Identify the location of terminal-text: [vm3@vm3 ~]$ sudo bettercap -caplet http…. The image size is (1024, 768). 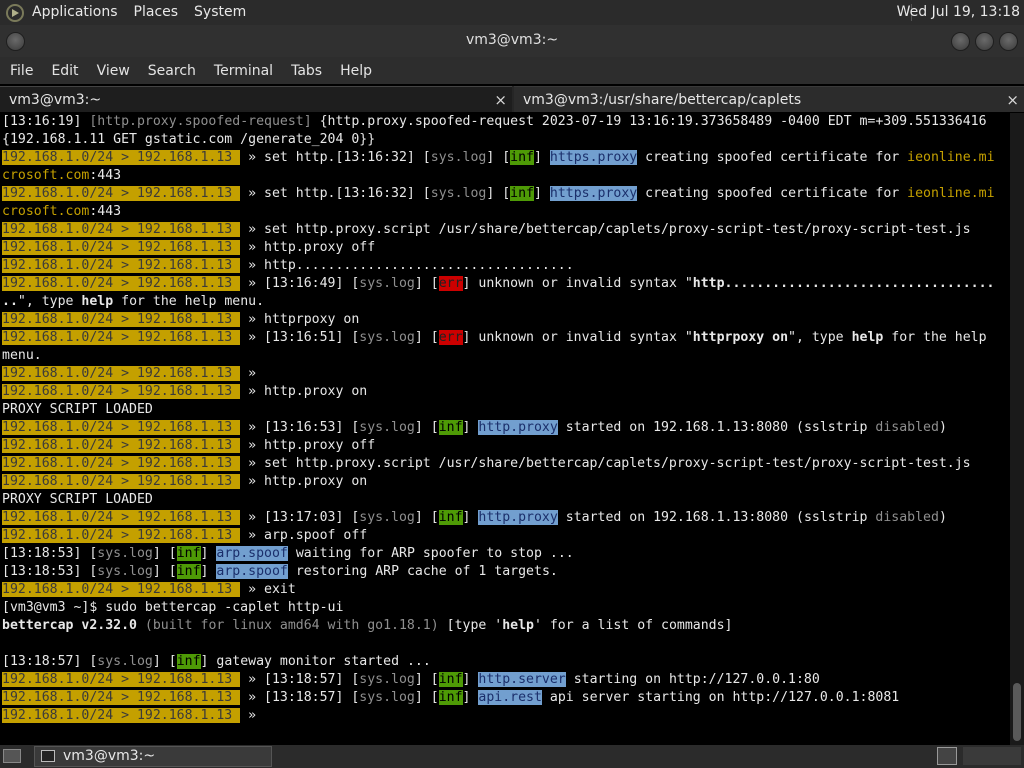
(173, 607).